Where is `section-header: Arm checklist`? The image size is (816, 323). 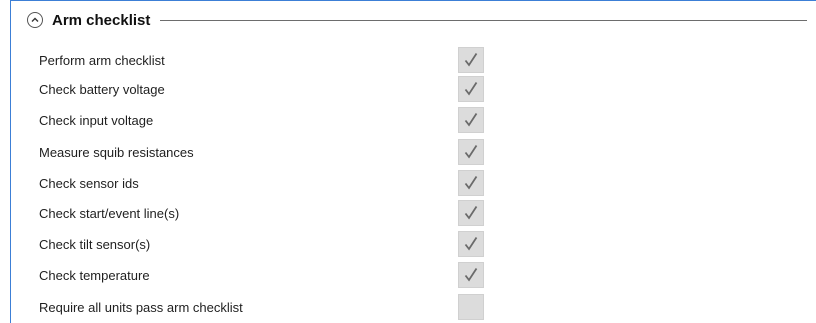
section-header: Arm checklist is located at coordinates (417, 20).